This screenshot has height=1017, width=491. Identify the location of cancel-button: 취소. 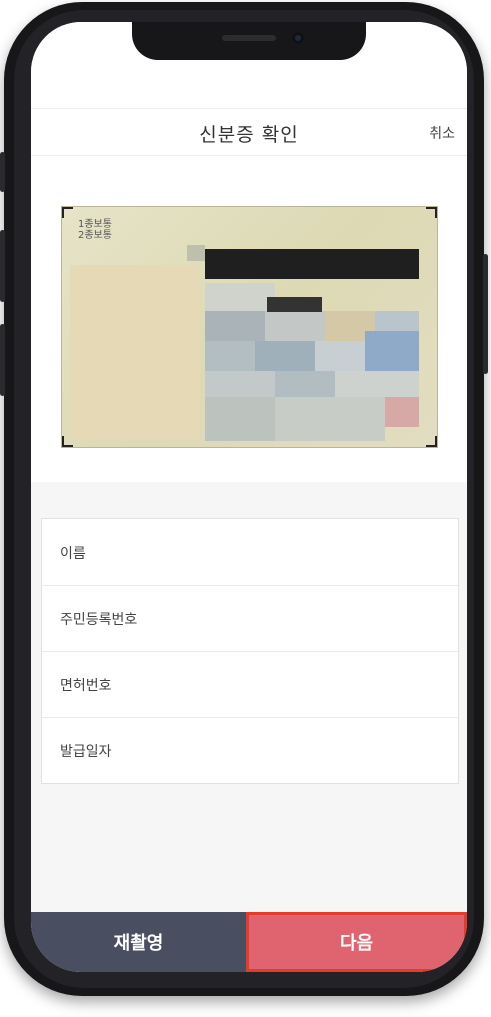
(442, 133).